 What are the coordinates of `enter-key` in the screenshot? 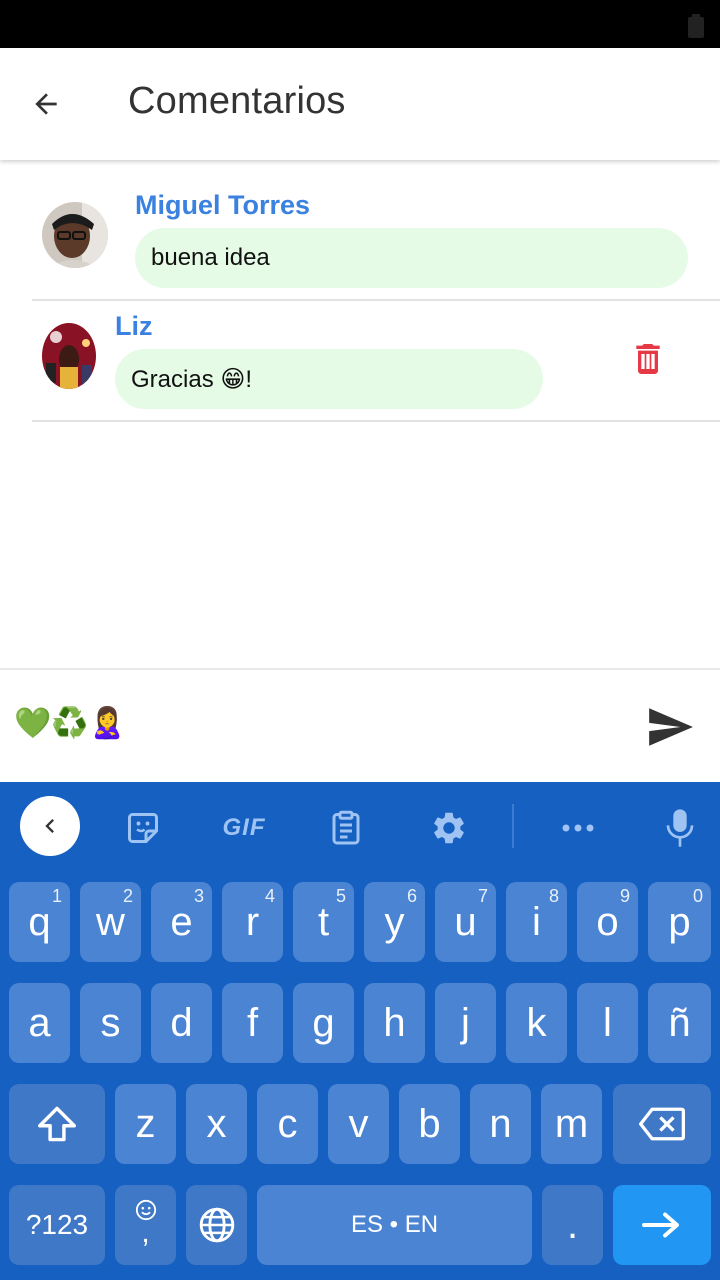 It's located at (662, 1225).